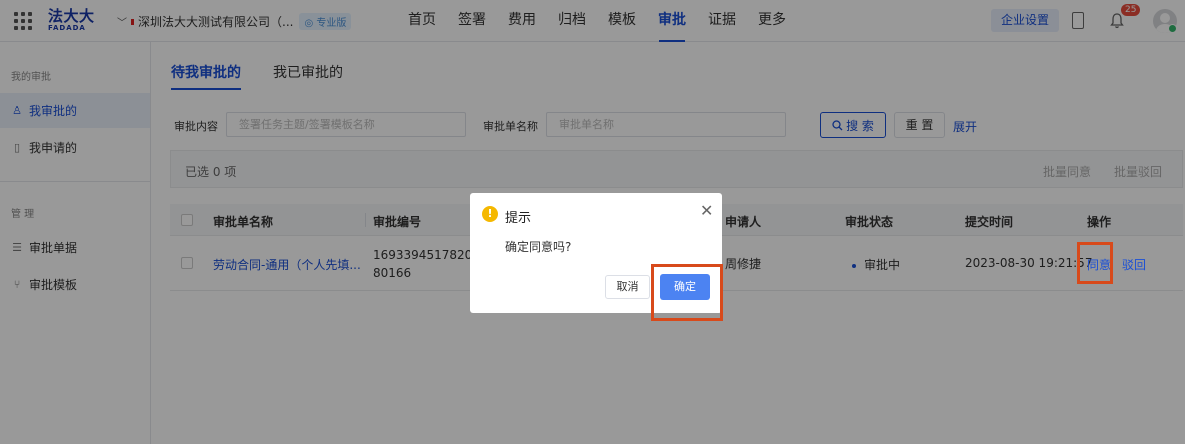 The width and height of the screenshot is (1185, 444). What do you see at coordinates (627, 287) in the screenshot?
I see `cancel-button: 取消` at bounding box center [627, 287].